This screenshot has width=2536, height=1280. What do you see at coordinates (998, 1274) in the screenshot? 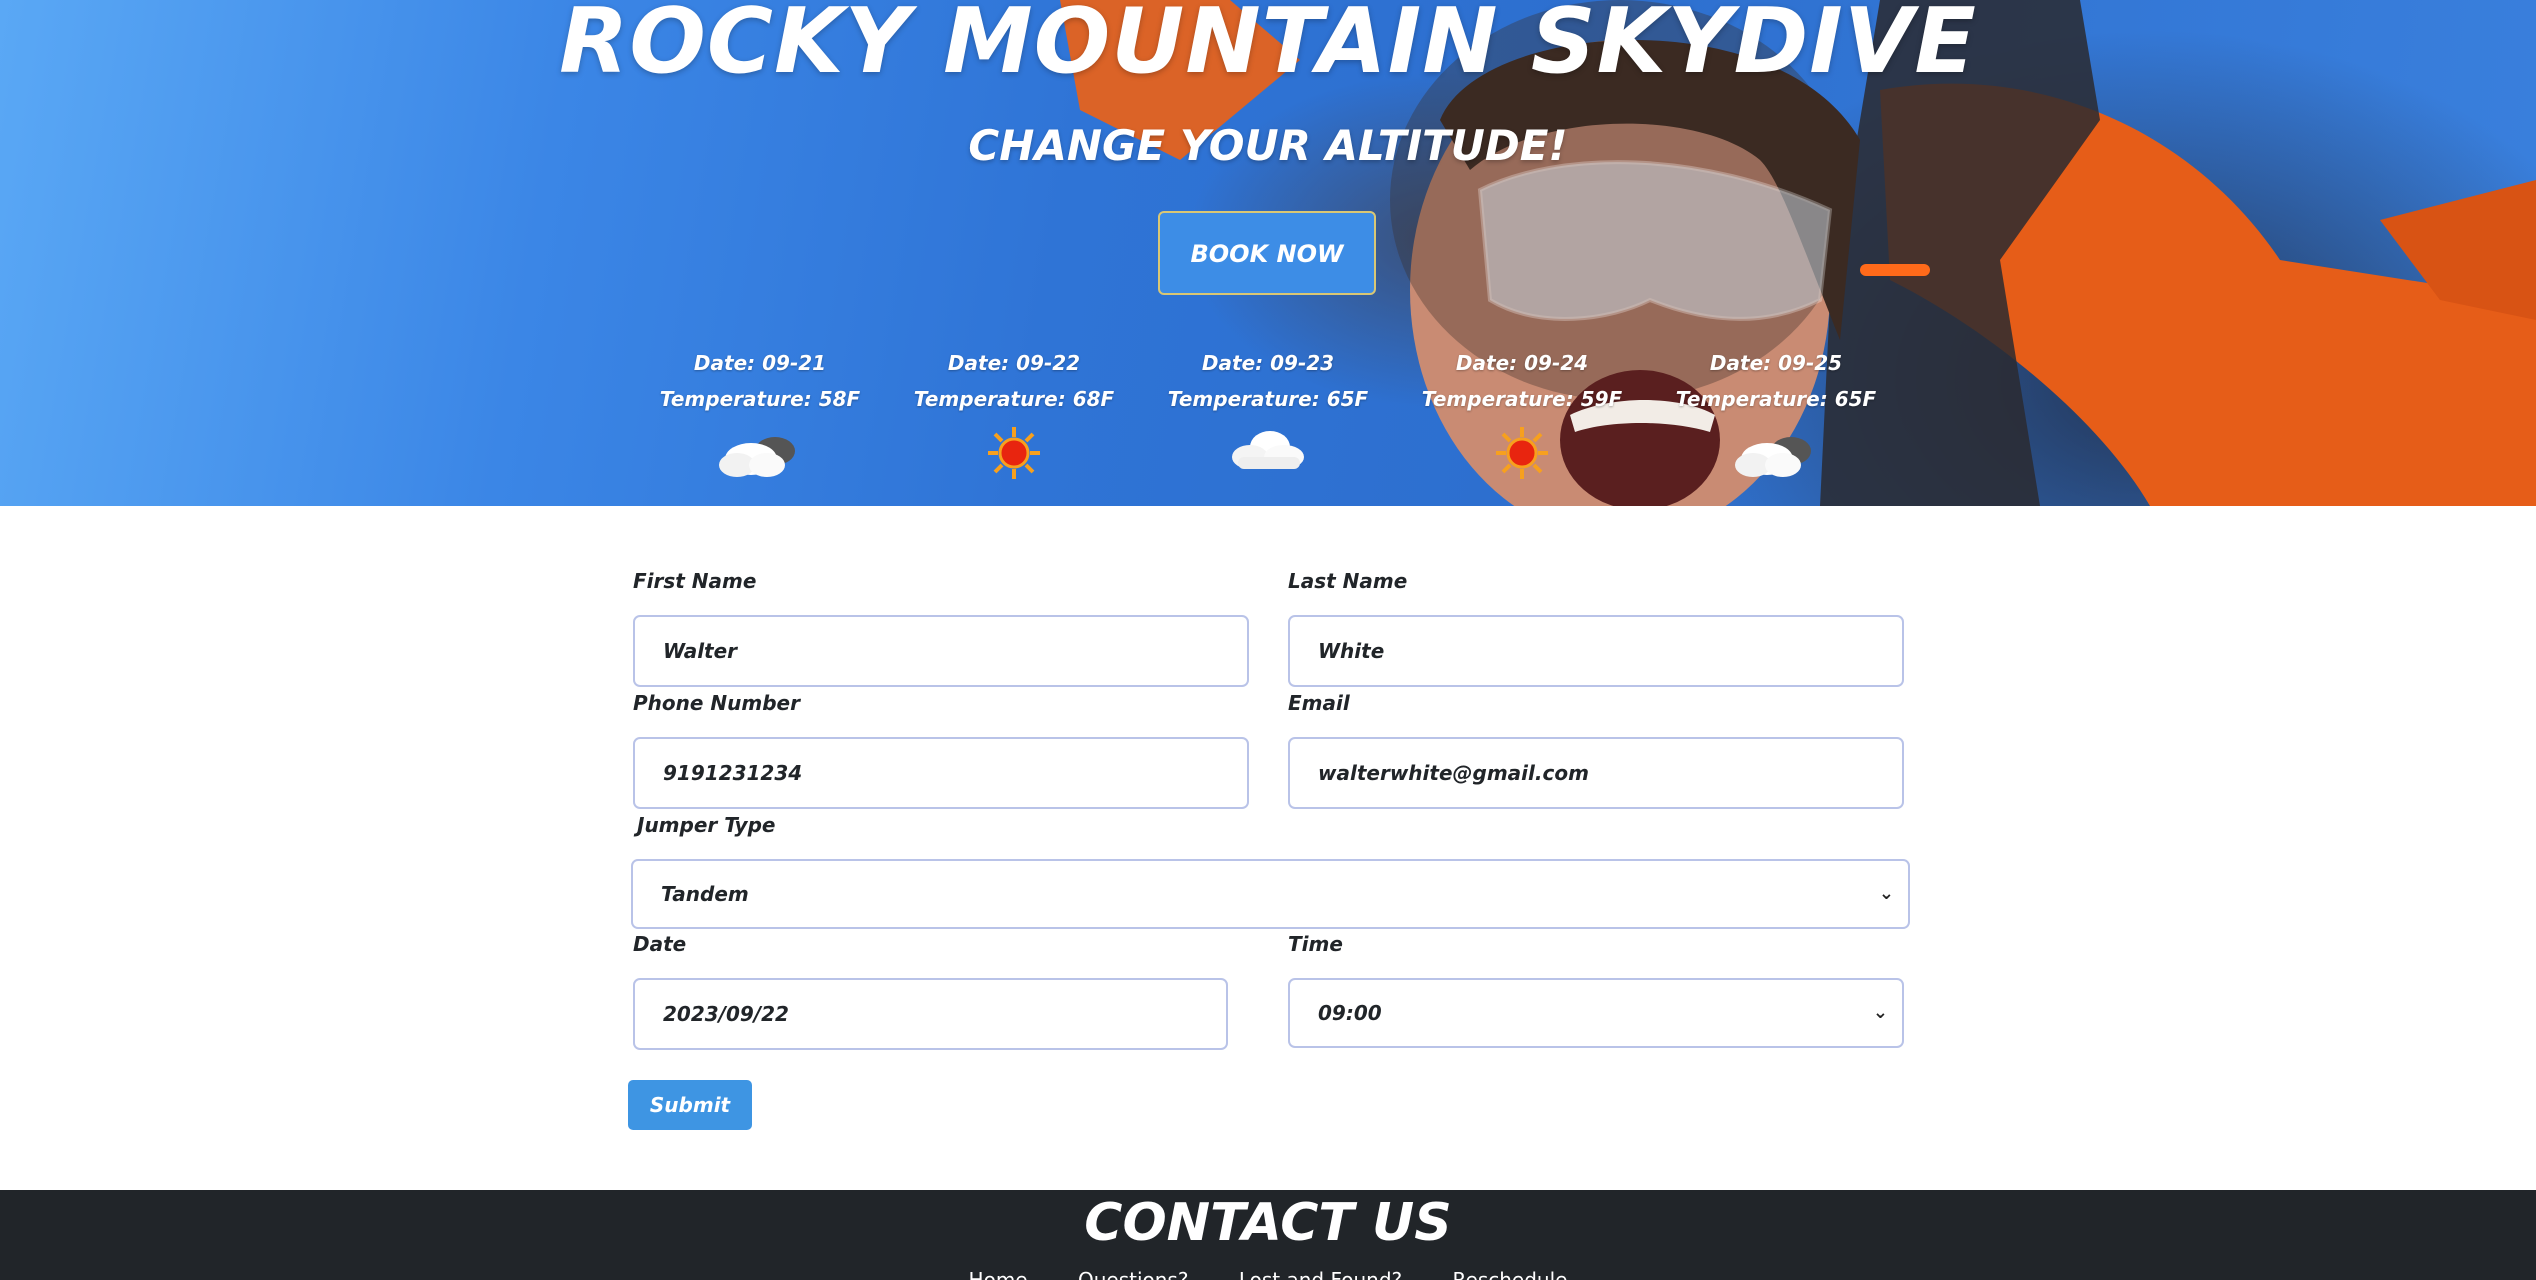
I see `footer-link-home: Home` at bounding box center [998, 1274].